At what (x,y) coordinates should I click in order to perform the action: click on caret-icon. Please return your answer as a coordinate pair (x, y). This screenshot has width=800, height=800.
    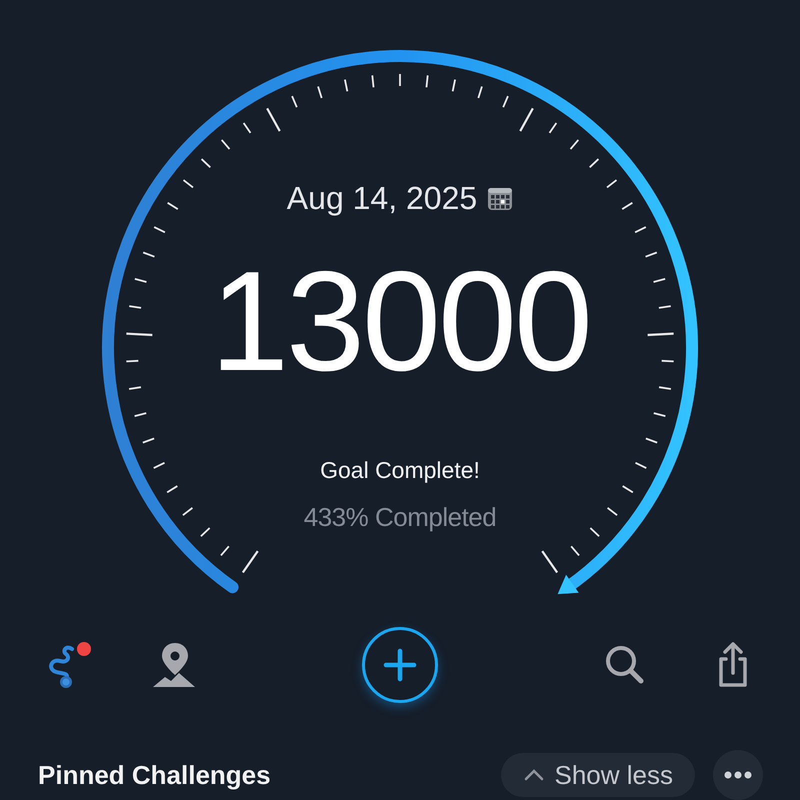
    Looking at the image, I should click on (533, 775).